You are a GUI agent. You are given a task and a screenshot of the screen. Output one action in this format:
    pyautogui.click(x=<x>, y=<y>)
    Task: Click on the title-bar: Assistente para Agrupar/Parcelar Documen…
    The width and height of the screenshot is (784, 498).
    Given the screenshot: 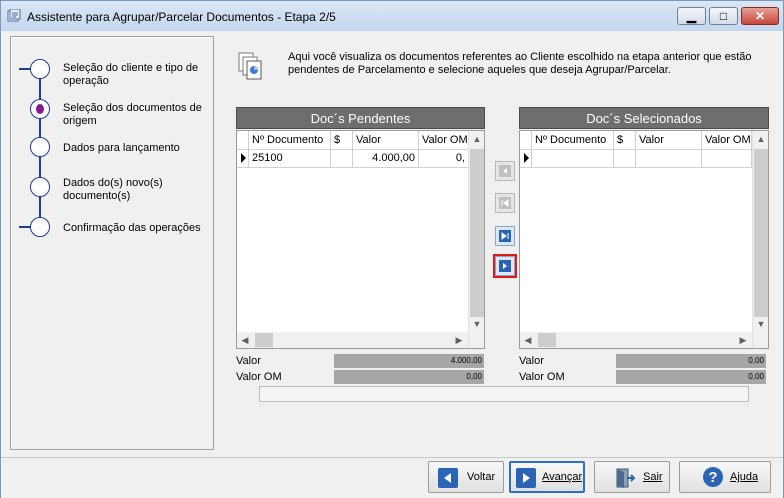 What is the action you would take?
    pyautogui.click(x=392, y=16)
    